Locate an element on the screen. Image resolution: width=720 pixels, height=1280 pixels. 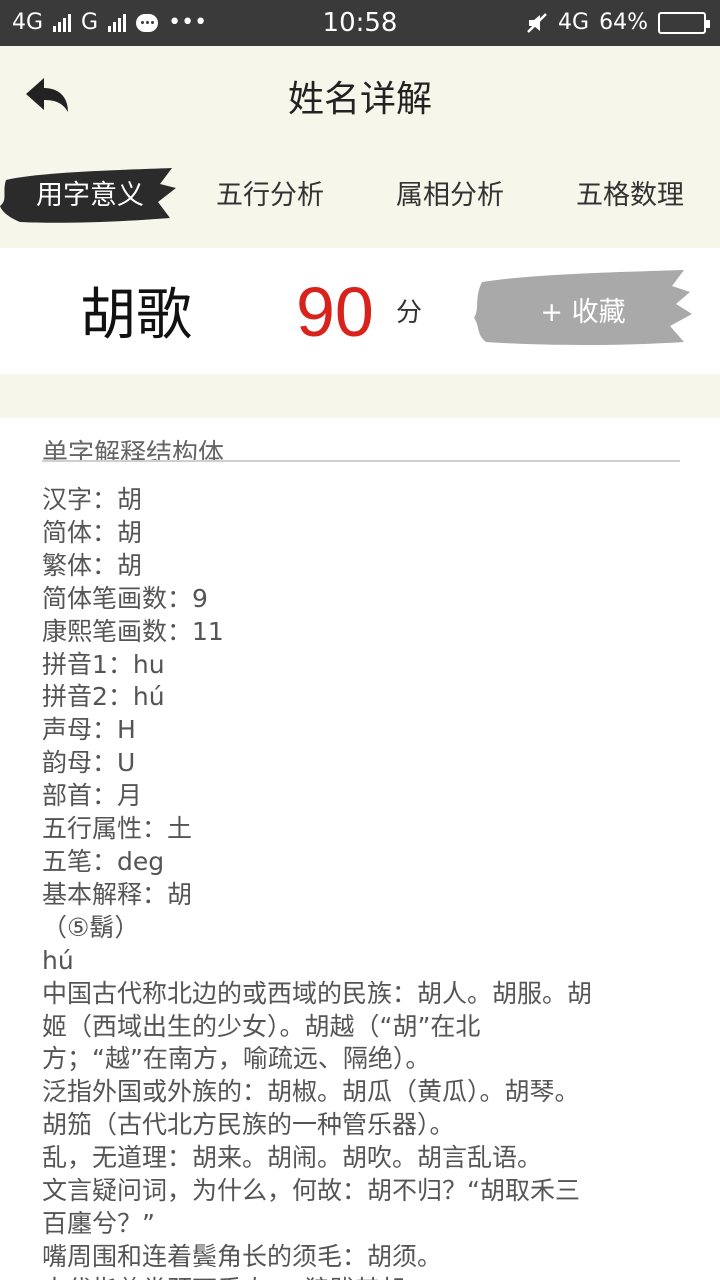
status-bar: 4G G ••• 10:58 4G 64% is located at coordinates (360, 23).